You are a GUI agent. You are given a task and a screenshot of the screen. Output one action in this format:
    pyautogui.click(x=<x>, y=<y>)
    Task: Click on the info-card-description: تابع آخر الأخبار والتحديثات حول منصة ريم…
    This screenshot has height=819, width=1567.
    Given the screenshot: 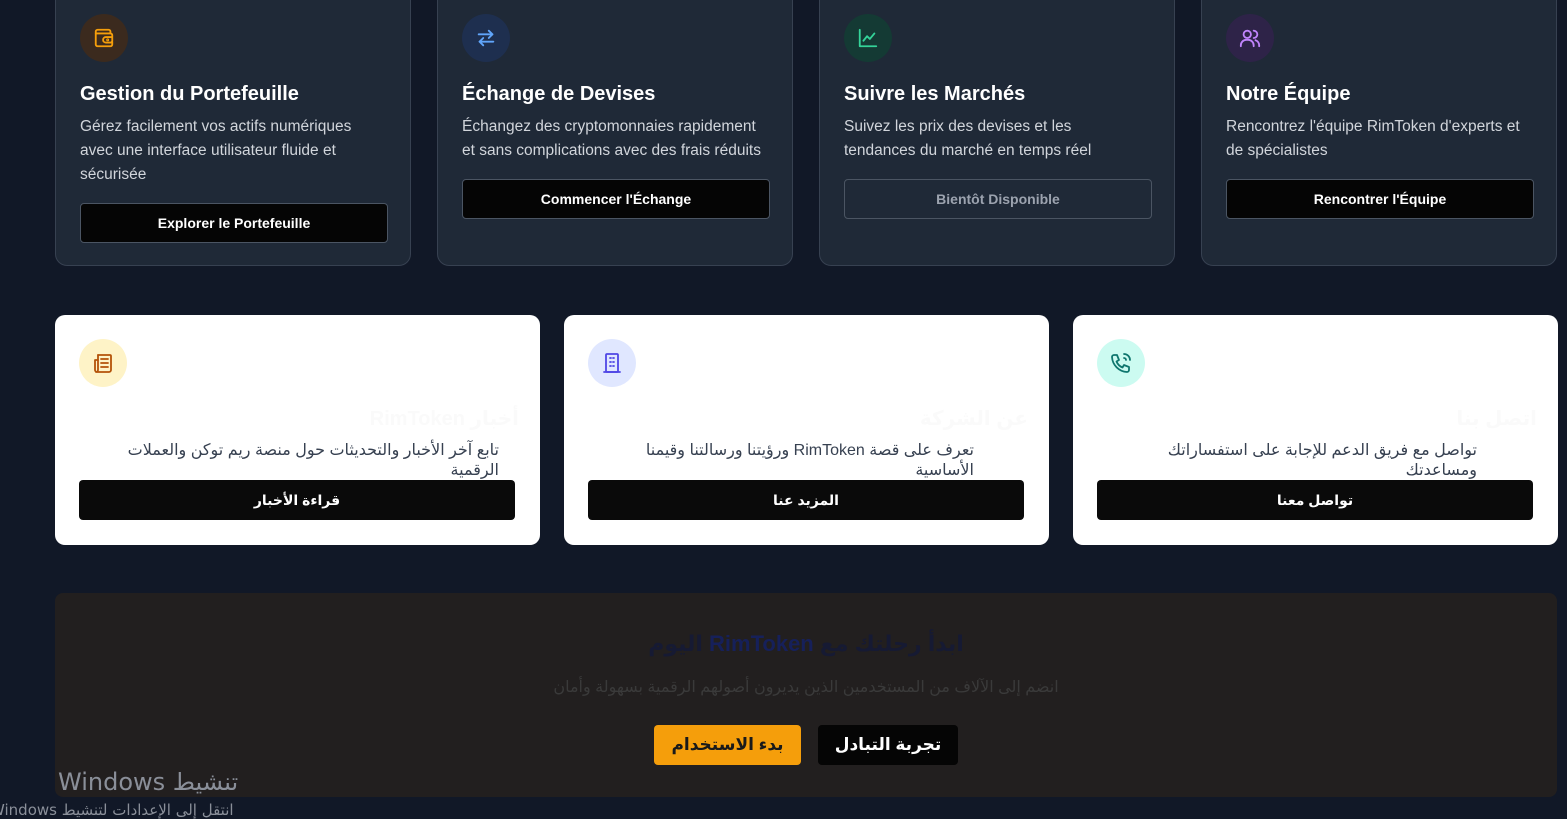 What is the action you would take?
    pyautogui.click(x=313, y=460)
    